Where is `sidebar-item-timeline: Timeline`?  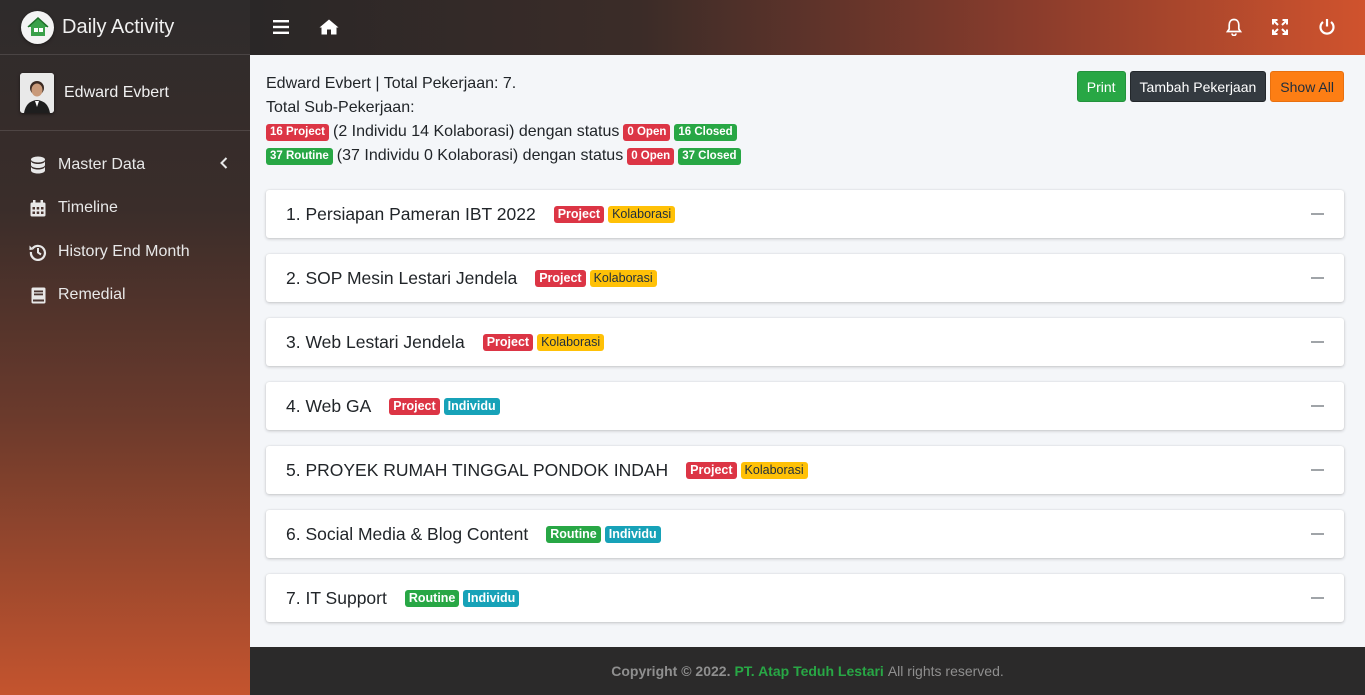 sidebar-item-timeline: Timeline is located at coordinates (125, 209).